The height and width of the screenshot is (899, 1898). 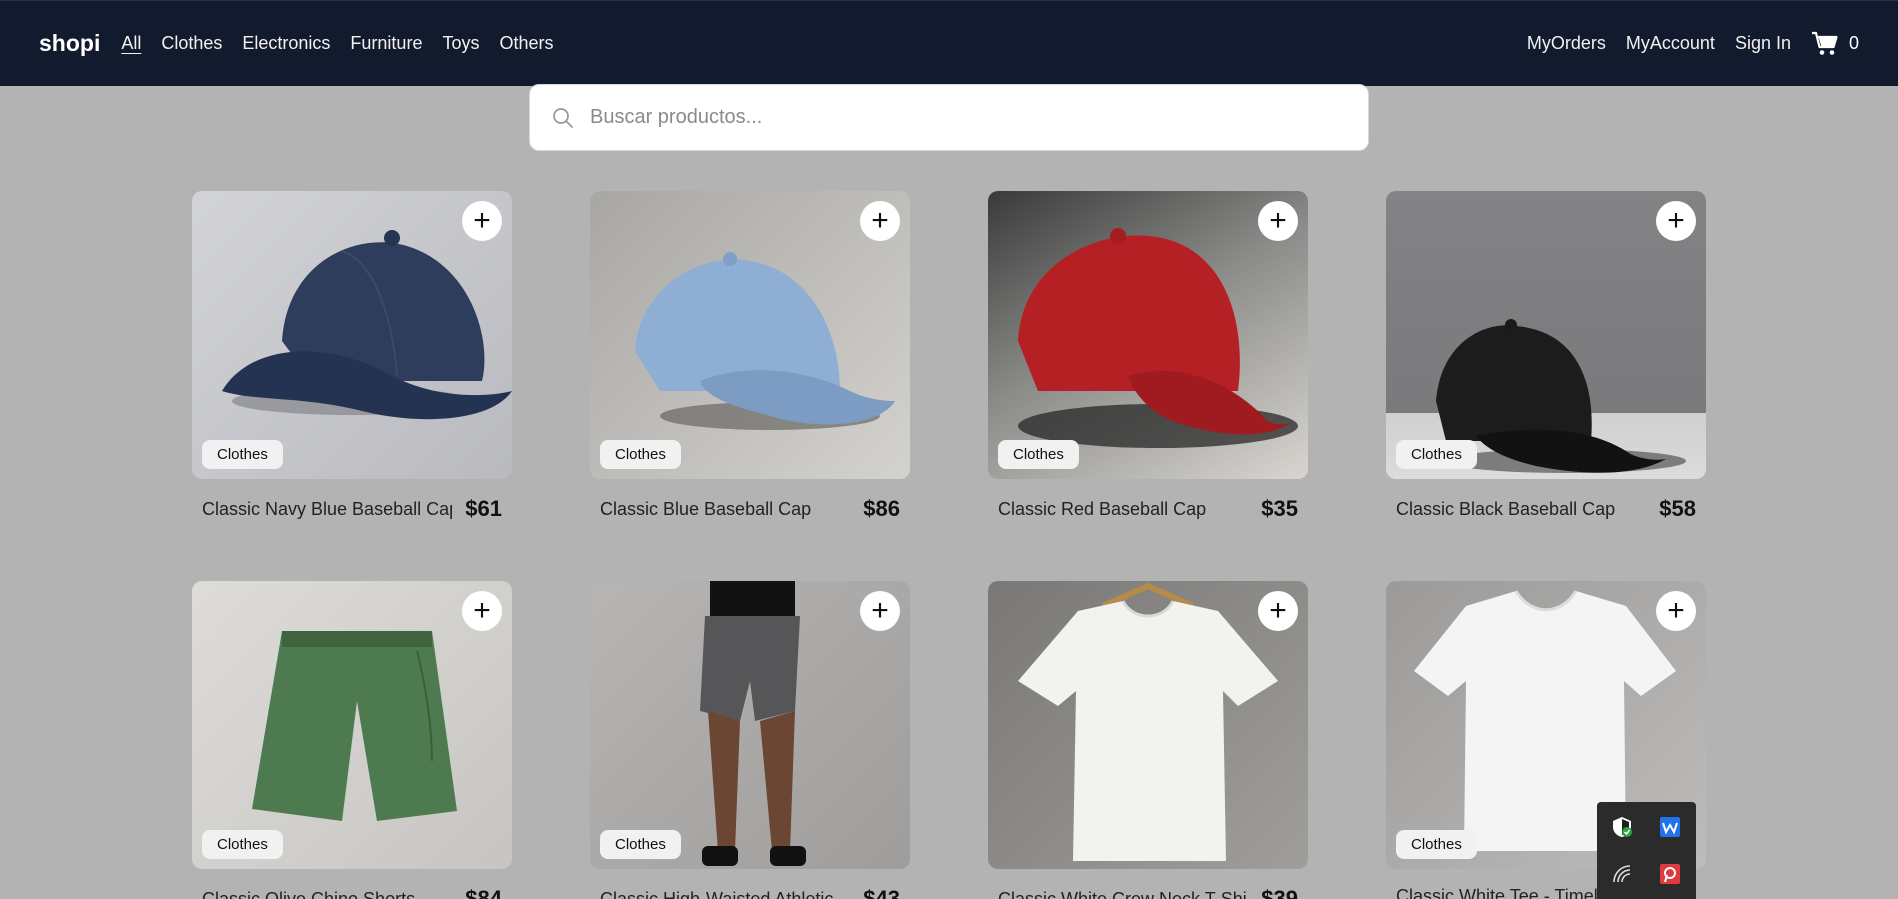 What do you see at coordinates (970, 117) in the screenshot?
I see `search-input` at bounding box center [970, 117].